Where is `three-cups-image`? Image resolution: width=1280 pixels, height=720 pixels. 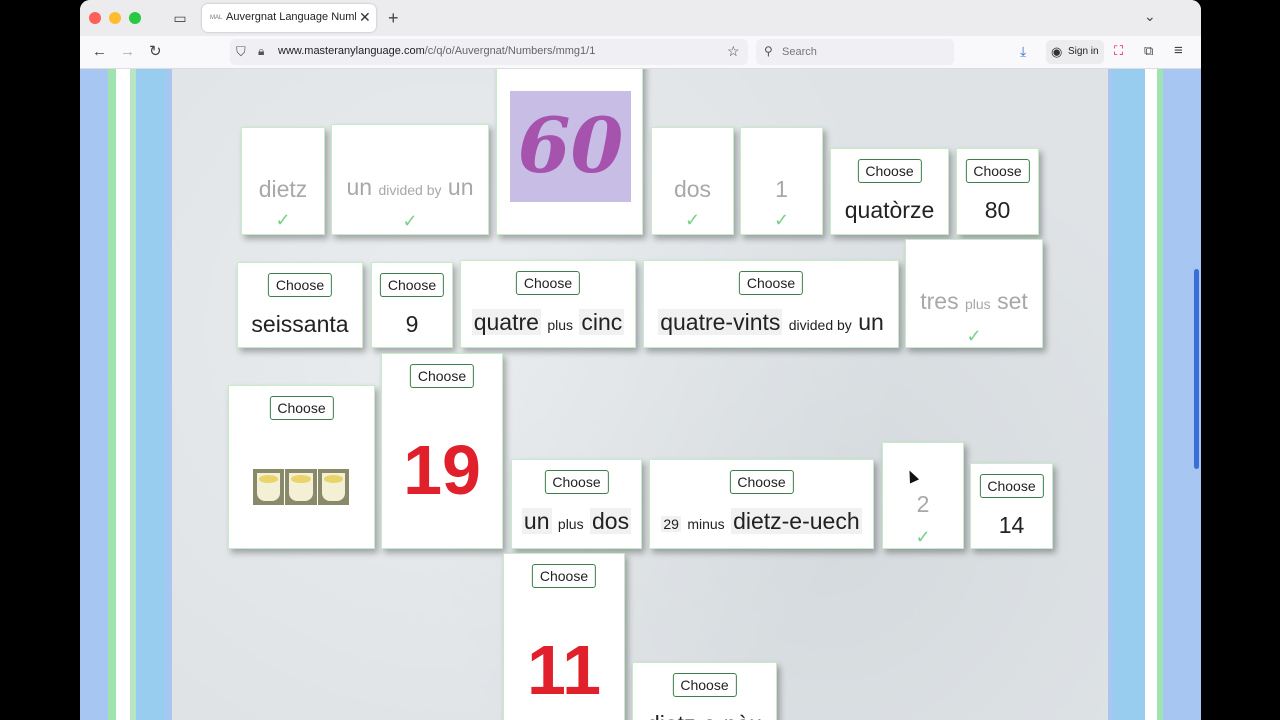
three-cups-image is located at coordinates (301, 487).